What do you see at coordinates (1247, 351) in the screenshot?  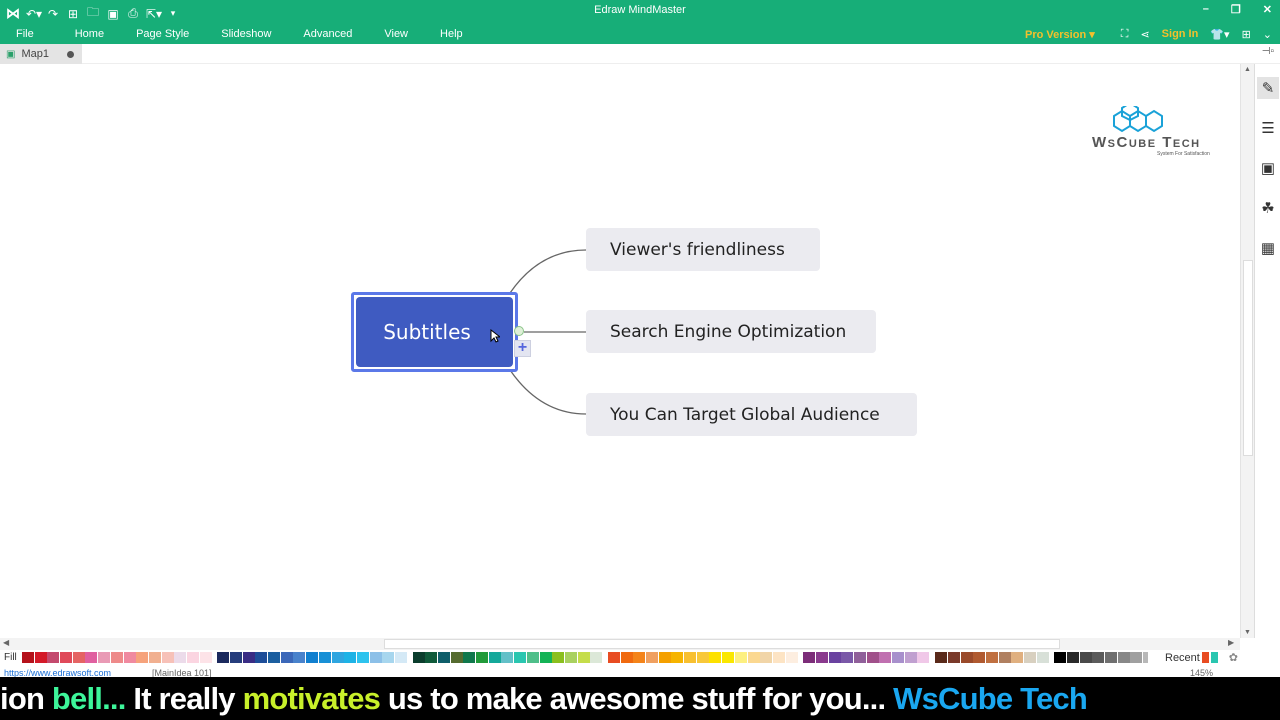 I see `vertical-scrollbar: ▲ ▼` at bounding box center [1247, 351].